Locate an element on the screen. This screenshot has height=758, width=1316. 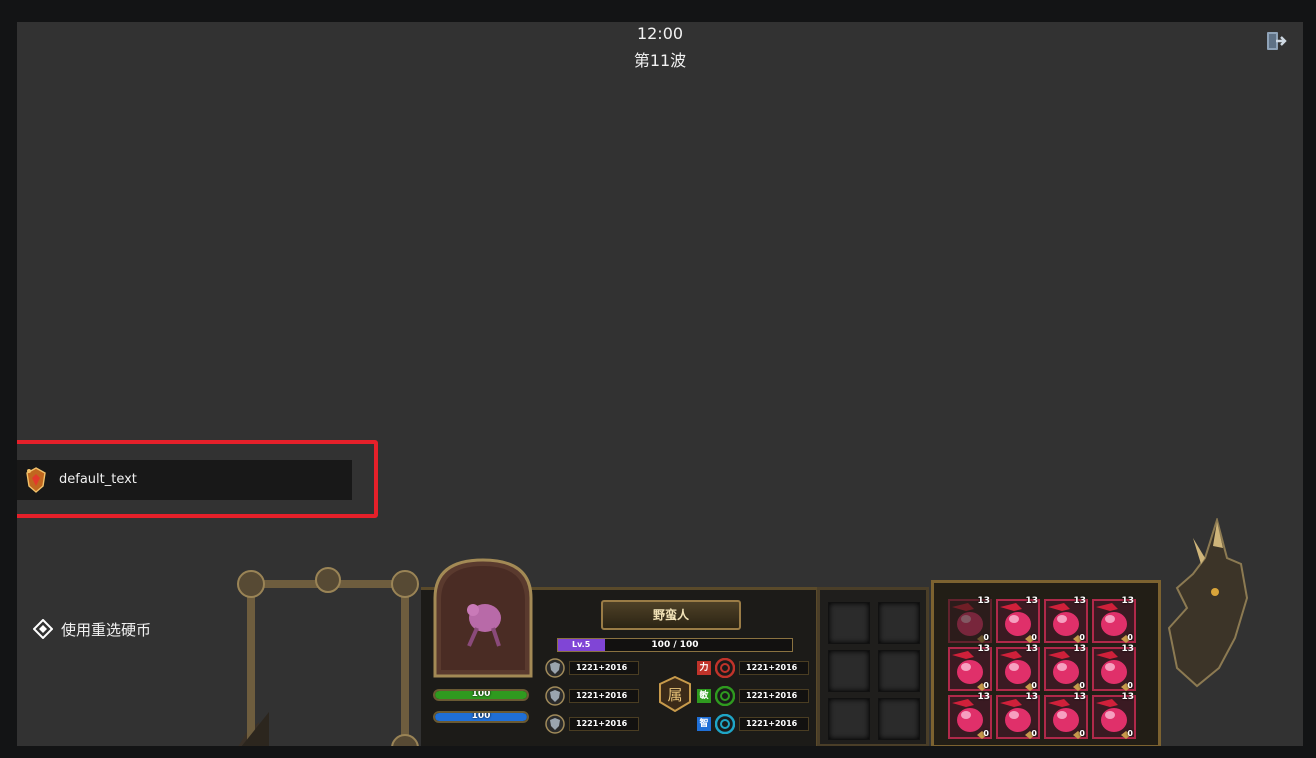
mana-bar: 100 is located at coordinates (481, 717).